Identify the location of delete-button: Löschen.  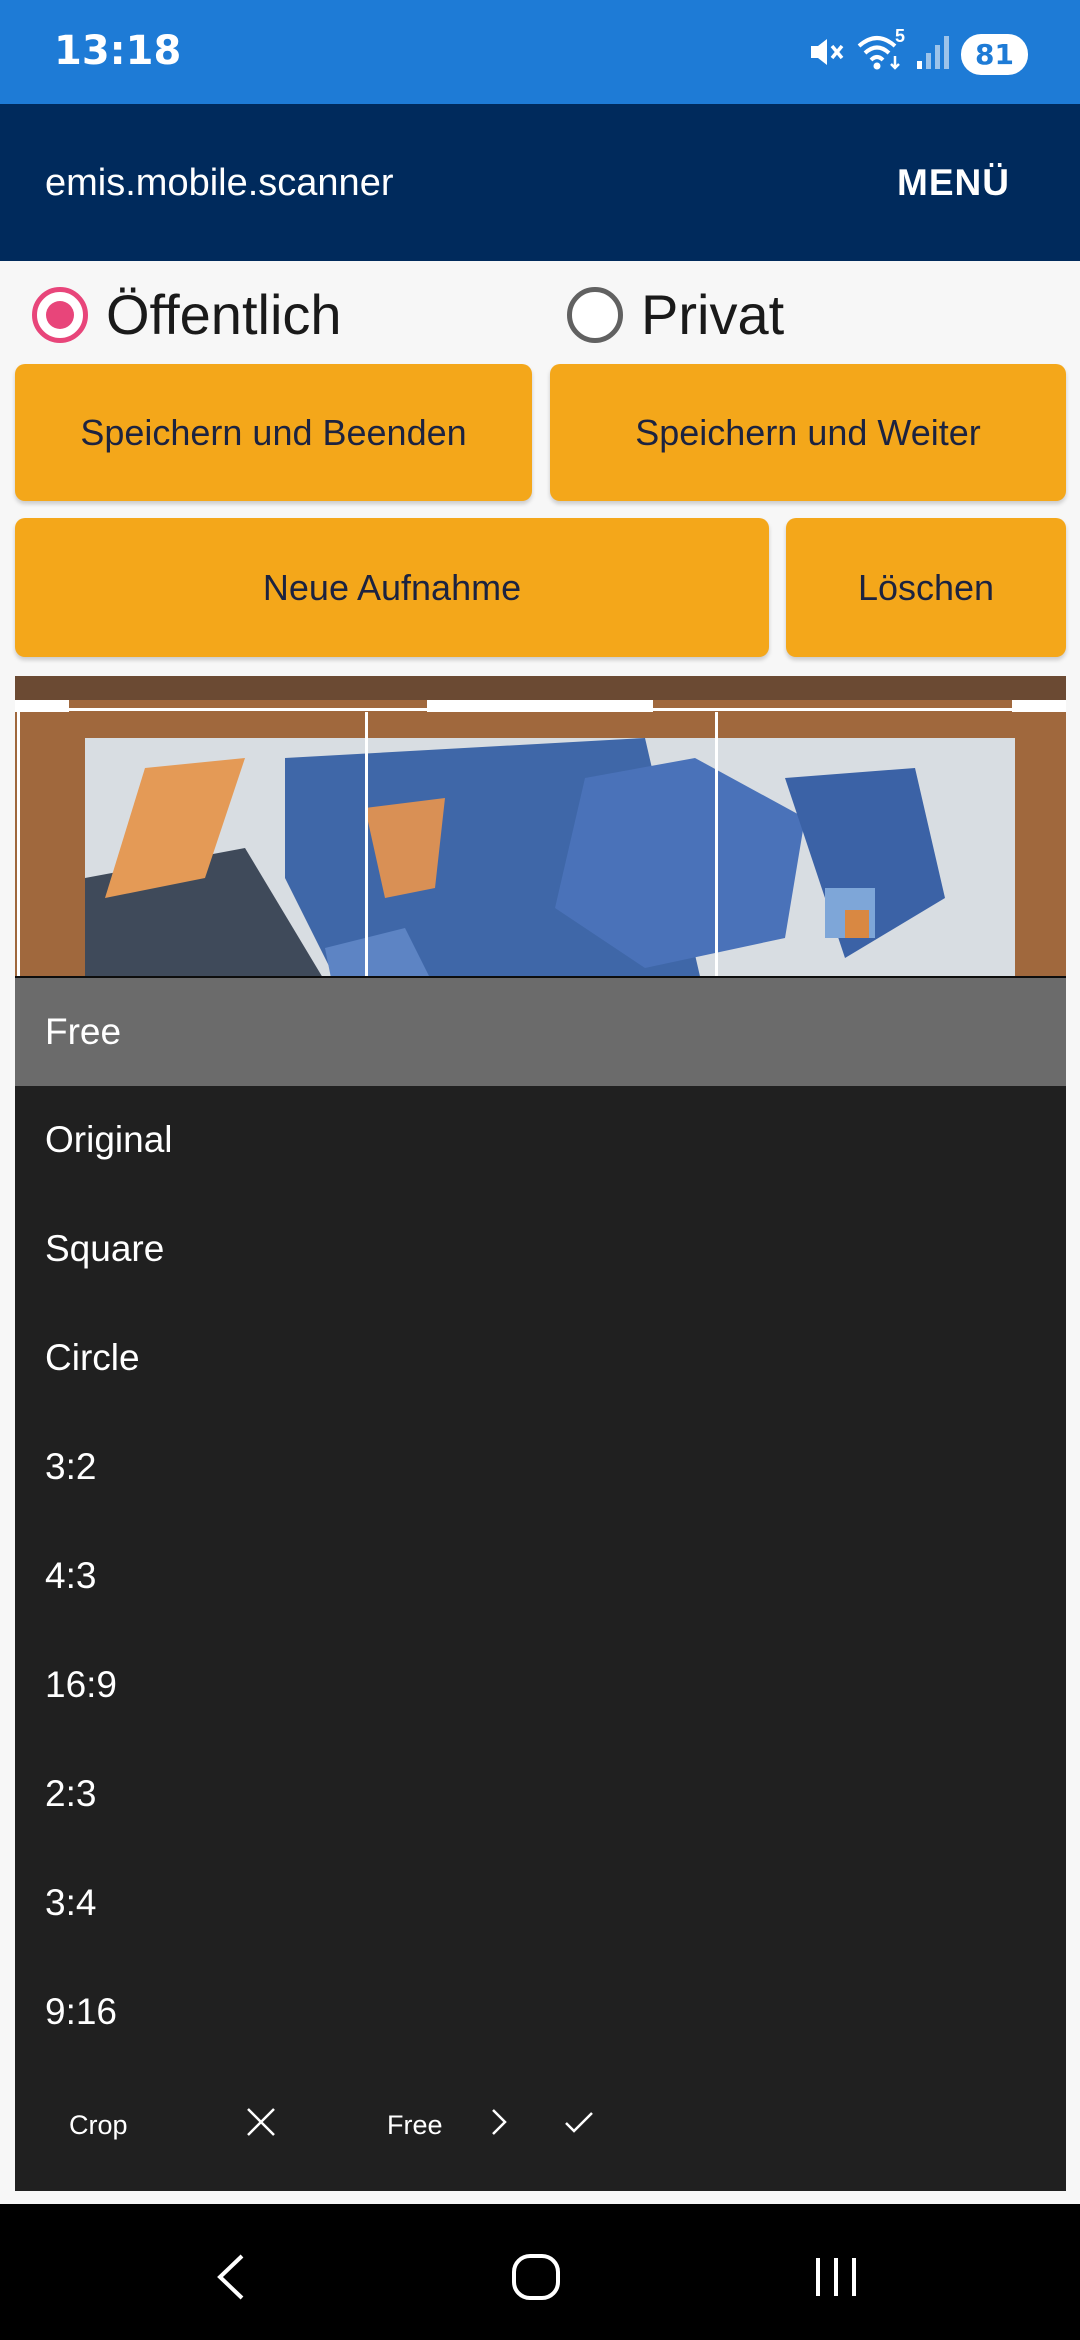
(926, 587).